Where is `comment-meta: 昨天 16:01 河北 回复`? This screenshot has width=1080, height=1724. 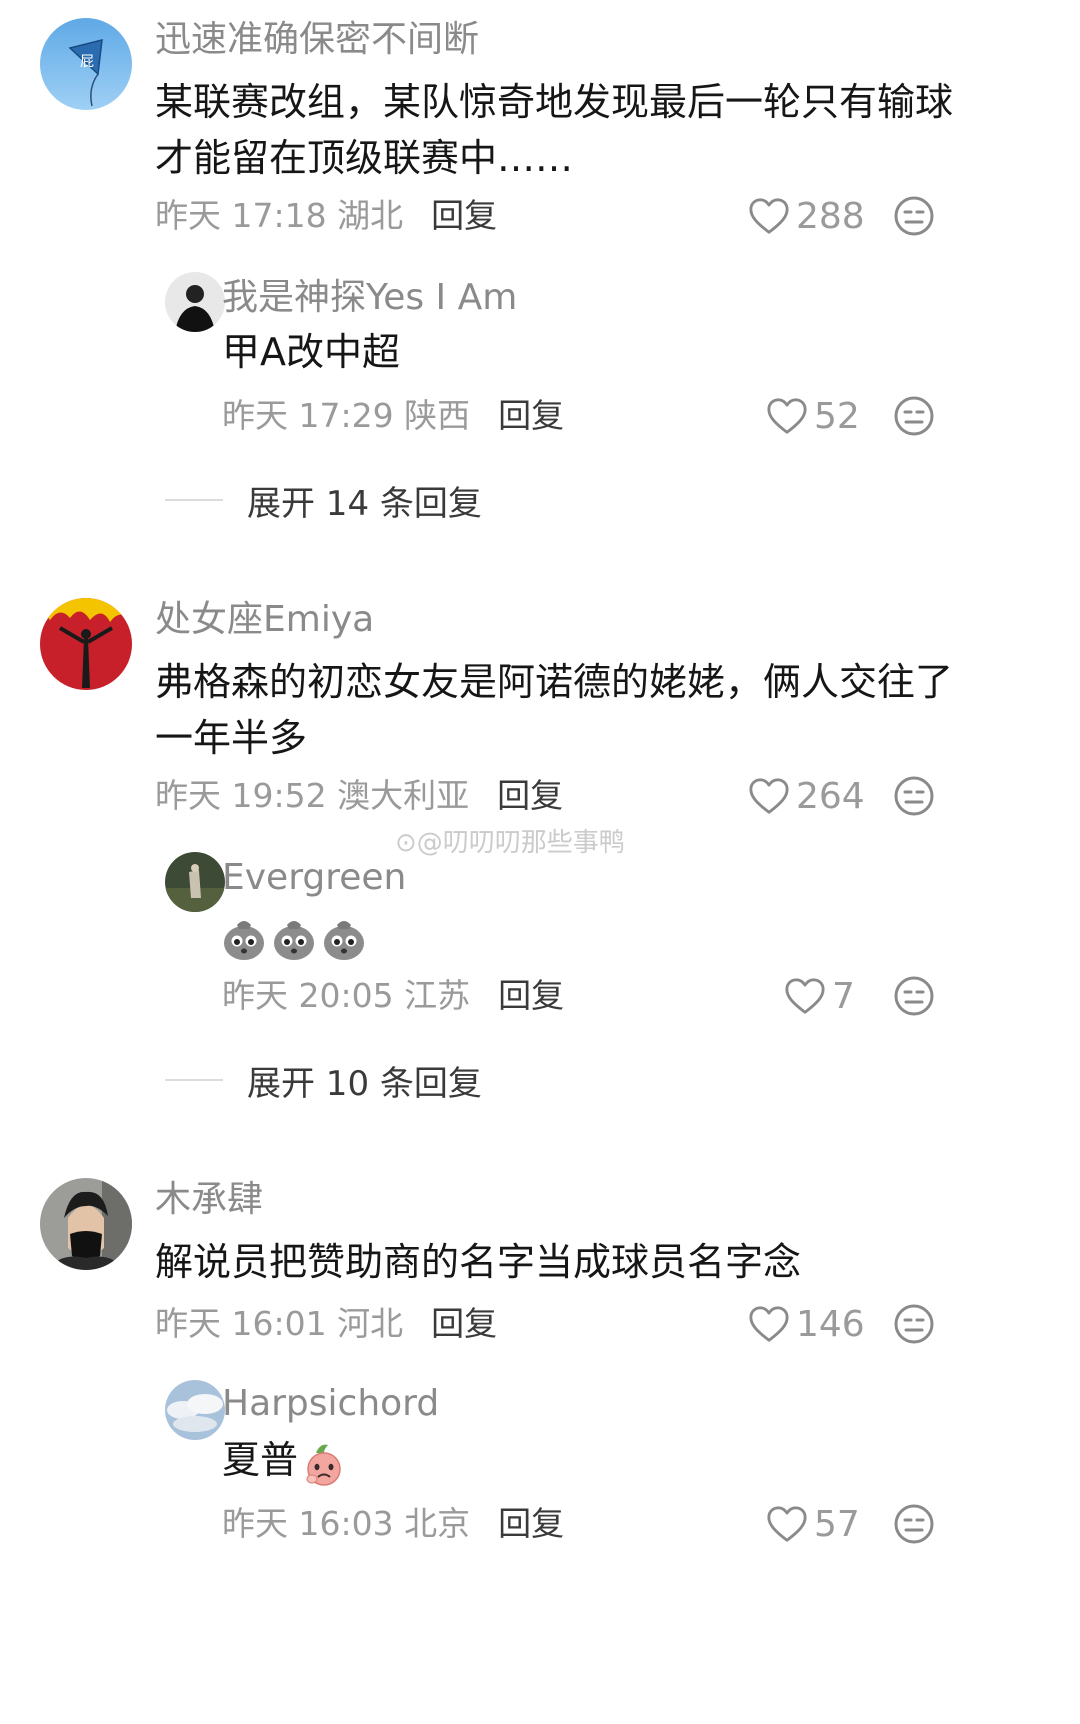
comment-meta: 昨天 16:01 河北 回复 is located at coordinates (326, 1324).